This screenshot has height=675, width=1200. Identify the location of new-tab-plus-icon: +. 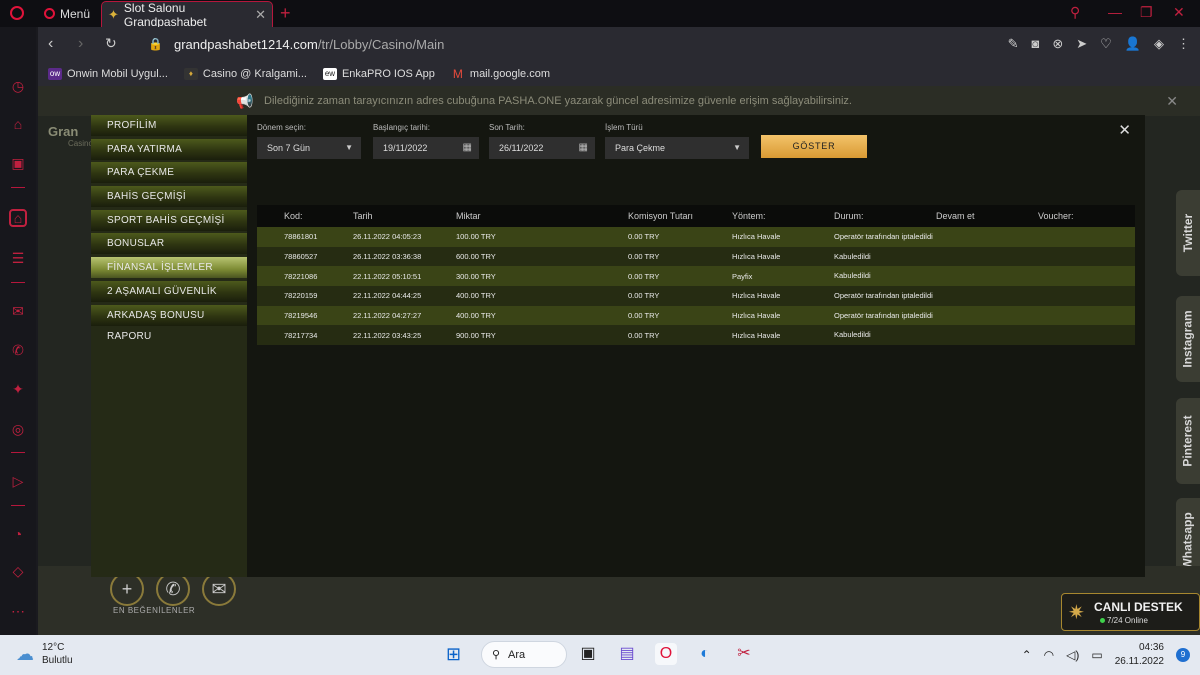
(285, 13).